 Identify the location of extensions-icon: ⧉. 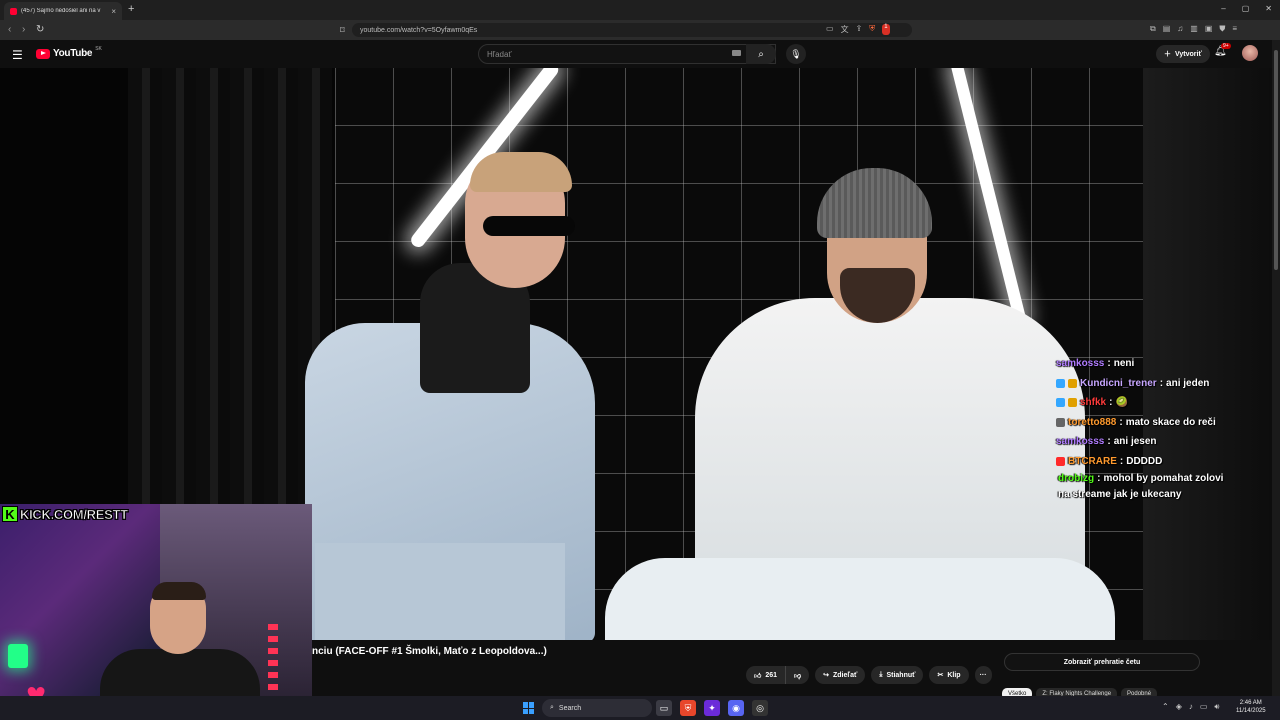
(1153, 29).